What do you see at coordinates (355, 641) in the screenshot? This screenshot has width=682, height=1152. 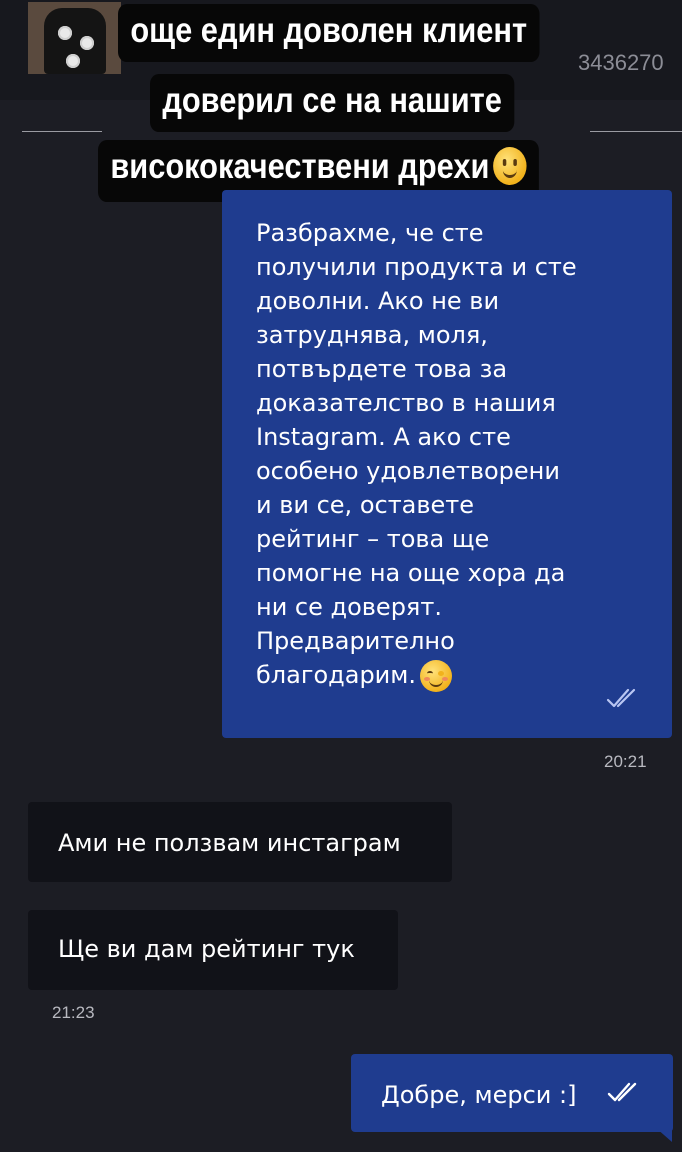 I see `message-line: Предварително` at bounding box center [355, 641].